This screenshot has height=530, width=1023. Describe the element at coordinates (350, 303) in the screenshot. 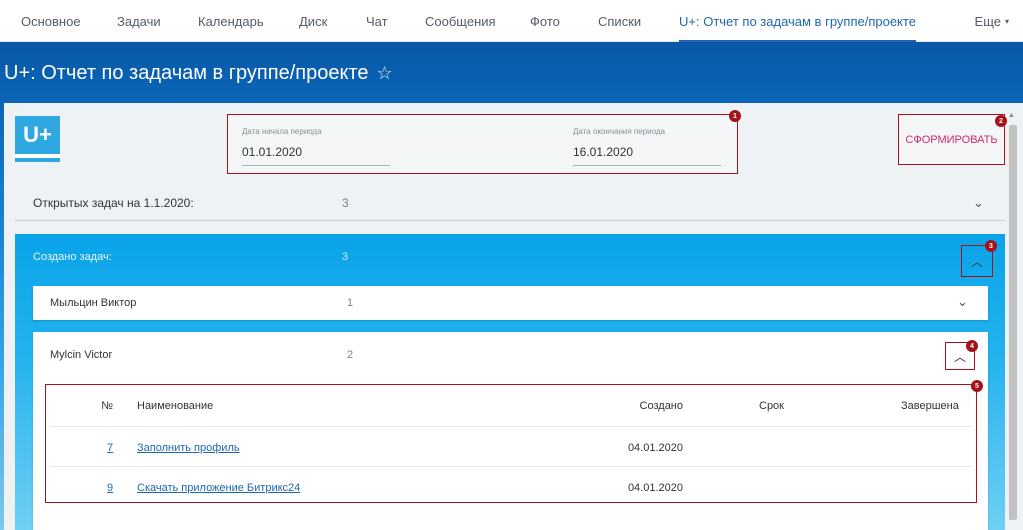

I see `person-task-count: 1` at that location.